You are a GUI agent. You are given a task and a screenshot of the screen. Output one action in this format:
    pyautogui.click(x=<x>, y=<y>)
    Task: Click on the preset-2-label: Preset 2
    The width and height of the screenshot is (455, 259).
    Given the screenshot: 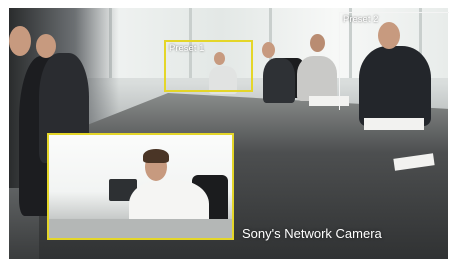 What is the action you would take?
    pyautogui.click(x=361, y=19)
    